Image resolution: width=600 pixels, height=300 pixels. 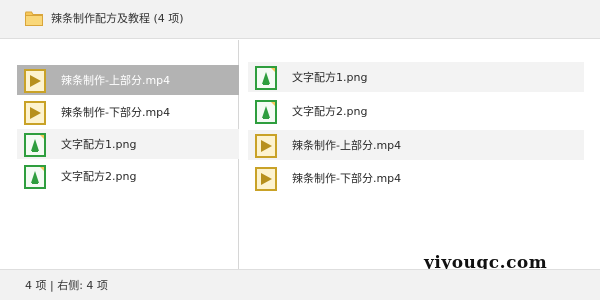 What do you see at coordinates (300, 284) in the screenshot?
I see `status-bar: 4 项 | 右侧: 4 项` at bounding box center [300, 284].